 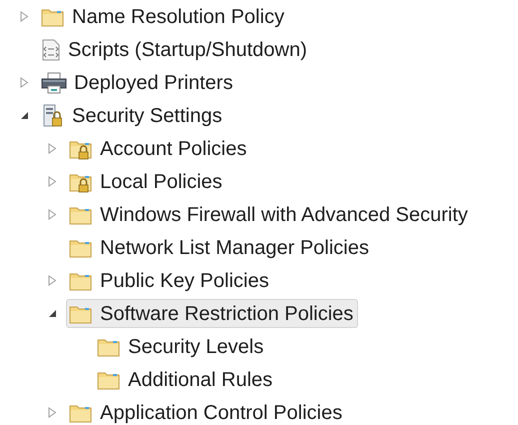 I want to click on tree-item: Windows Firewall with Advanced Security, so click(x=269, y=214).